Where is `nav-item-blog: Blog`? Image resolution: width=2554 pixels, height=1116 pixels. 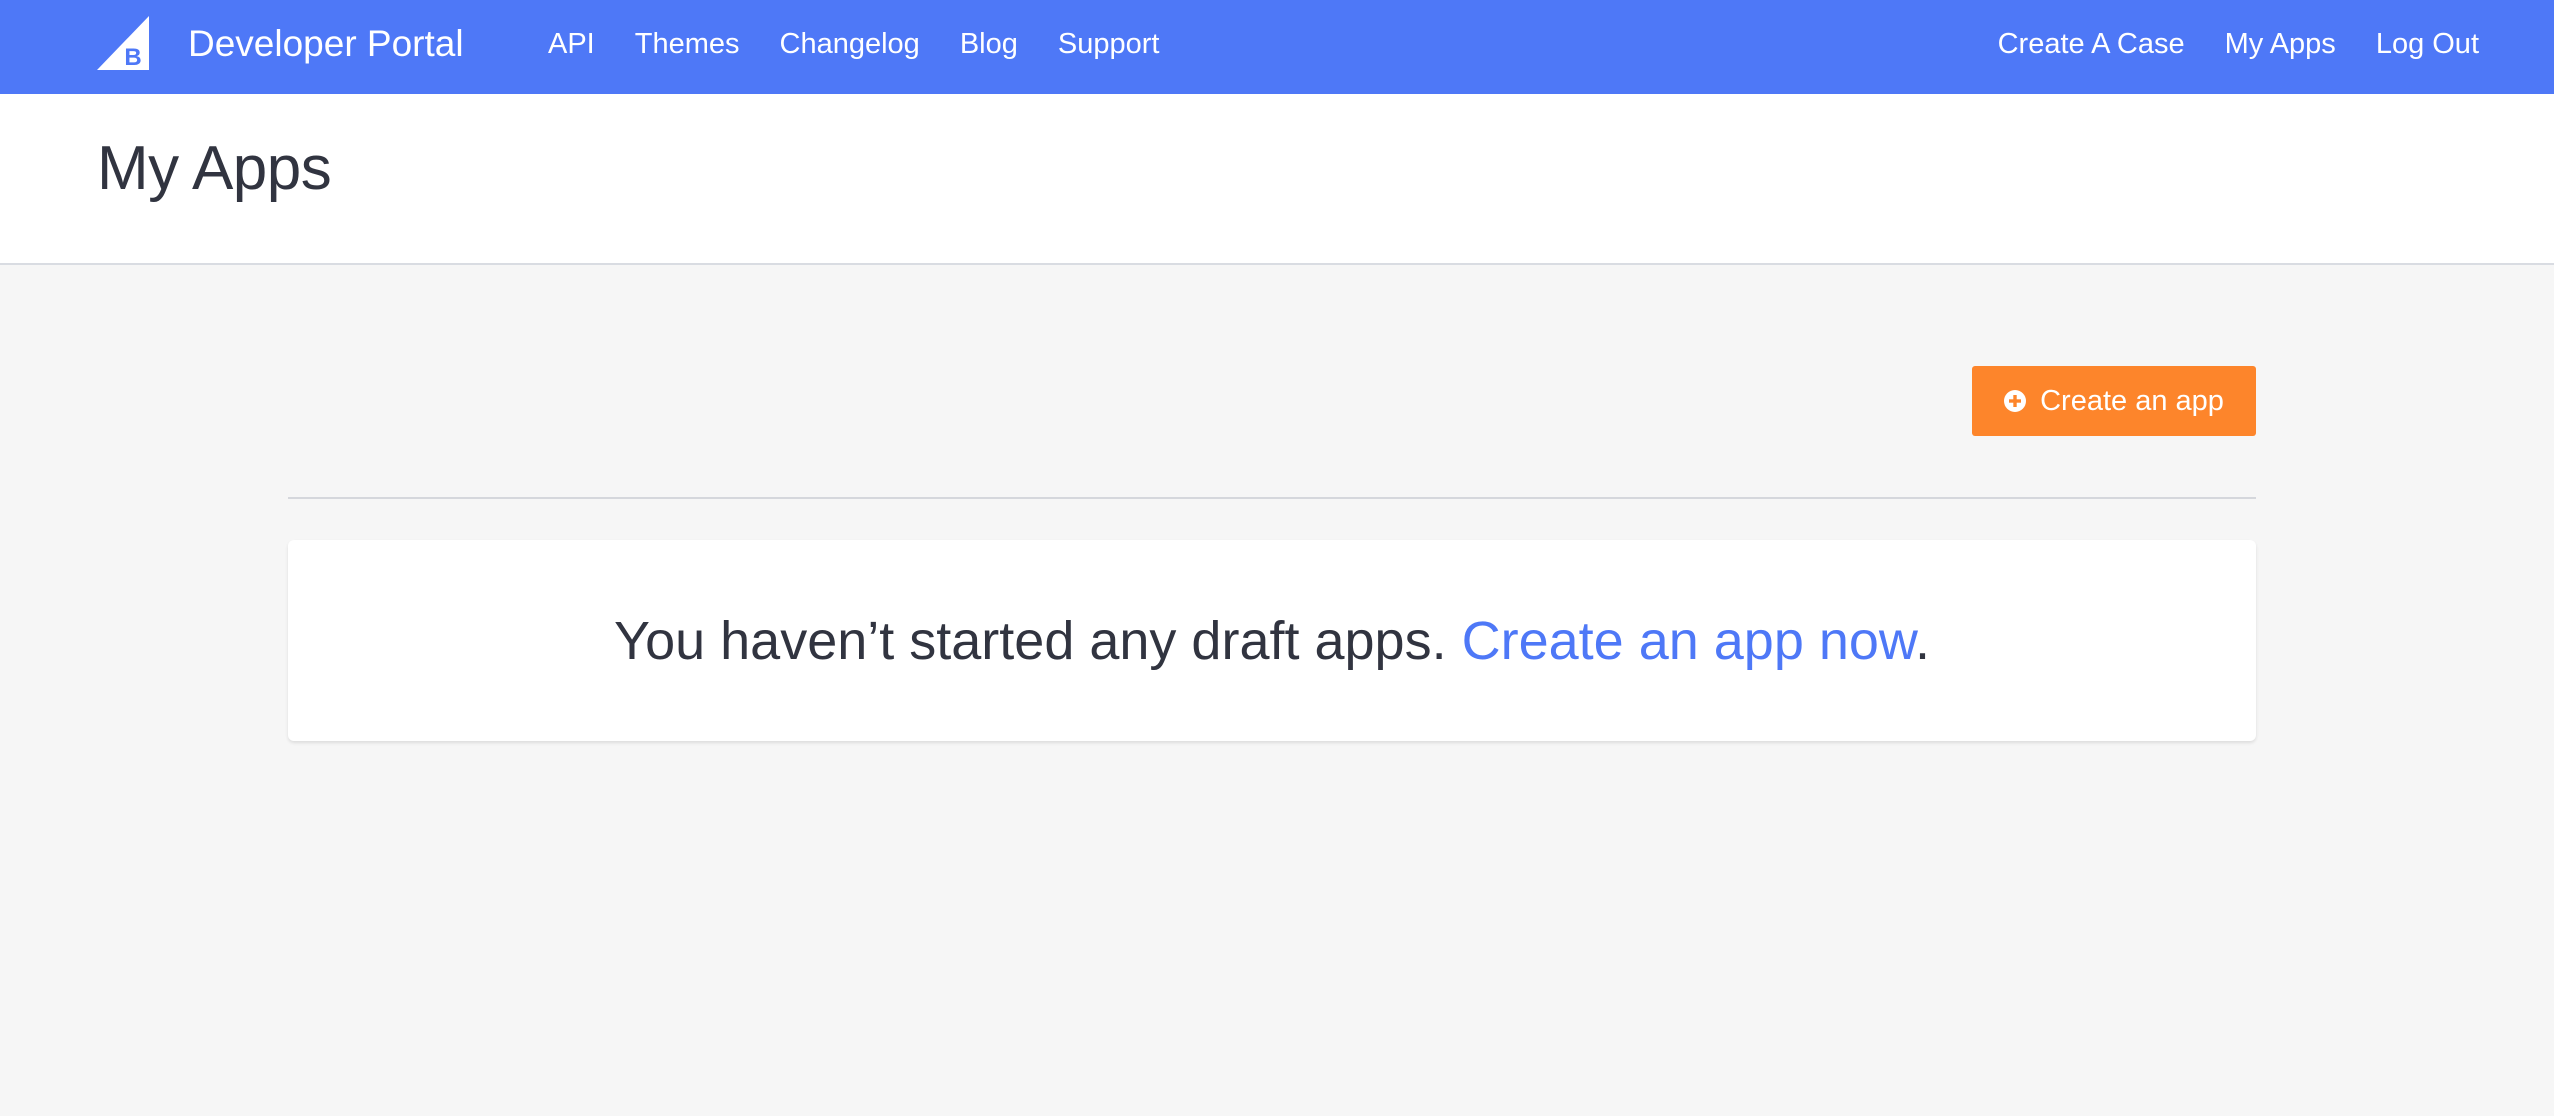 nav-item-blog: Blog is located at coordinates (989, 44).